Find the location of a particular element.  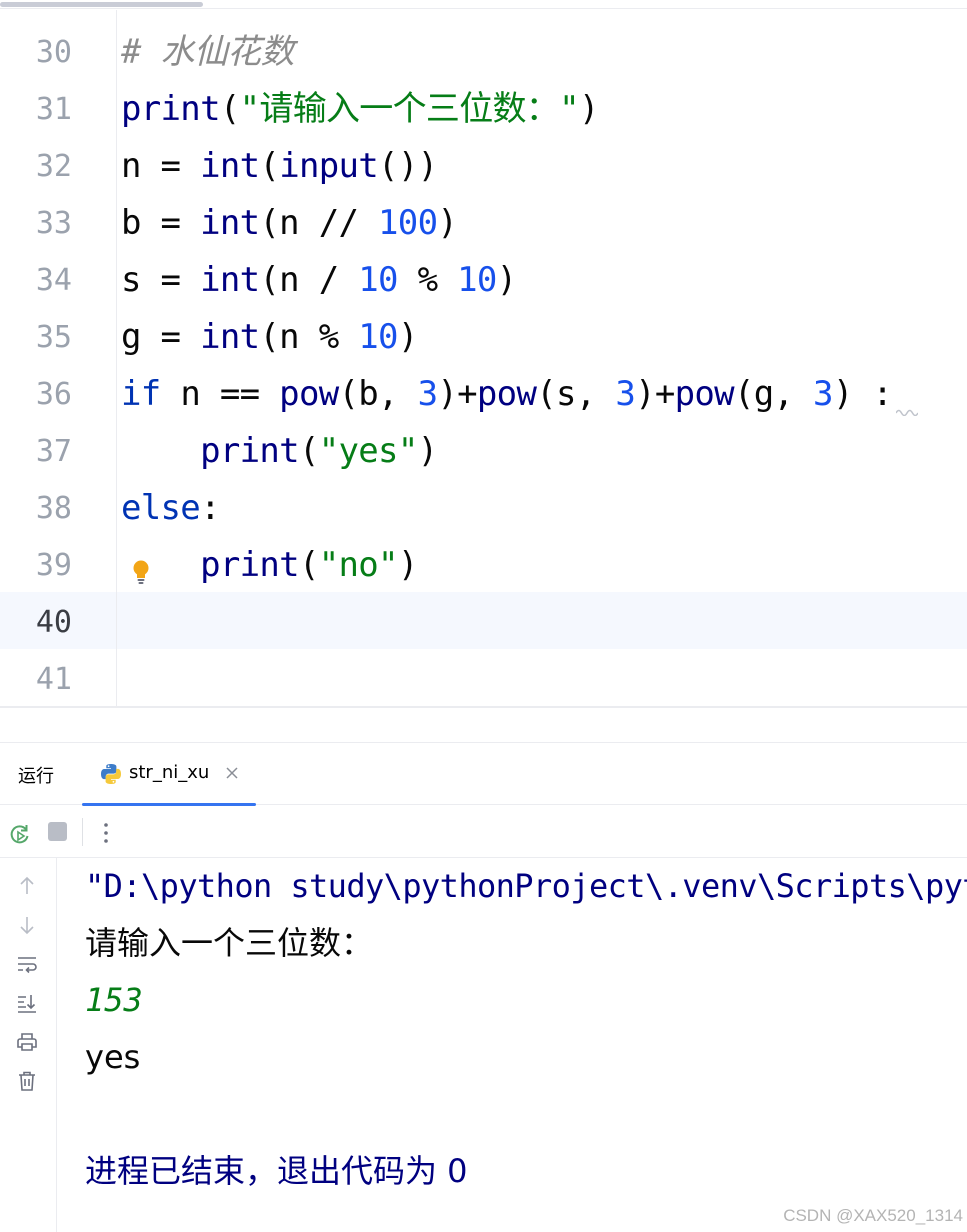

print-icon is located at coordinates (27, 1042).